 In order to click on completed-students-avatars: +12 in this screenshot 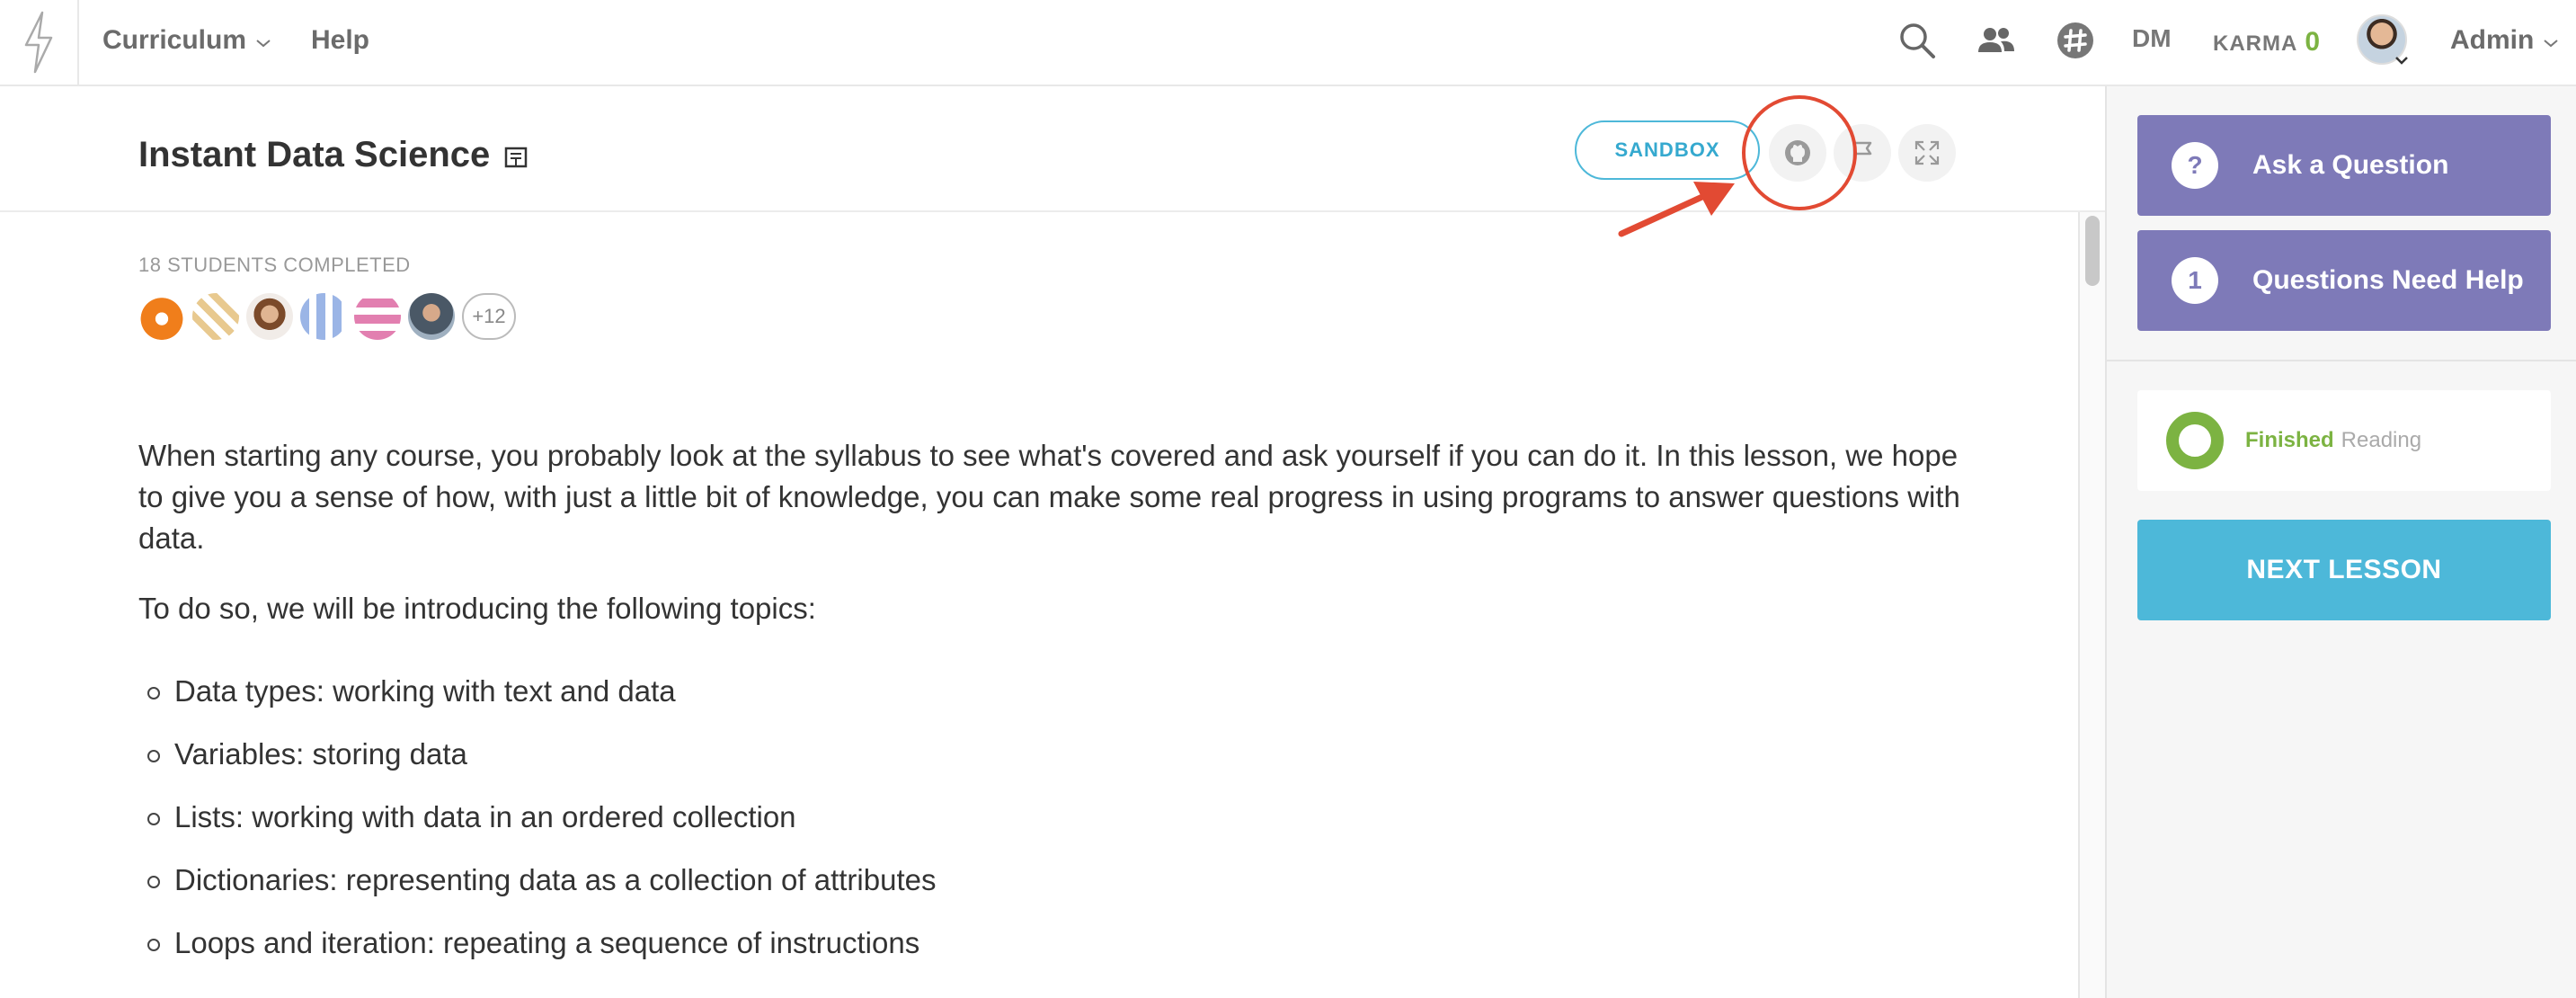, I will do `click(327, 316)`.